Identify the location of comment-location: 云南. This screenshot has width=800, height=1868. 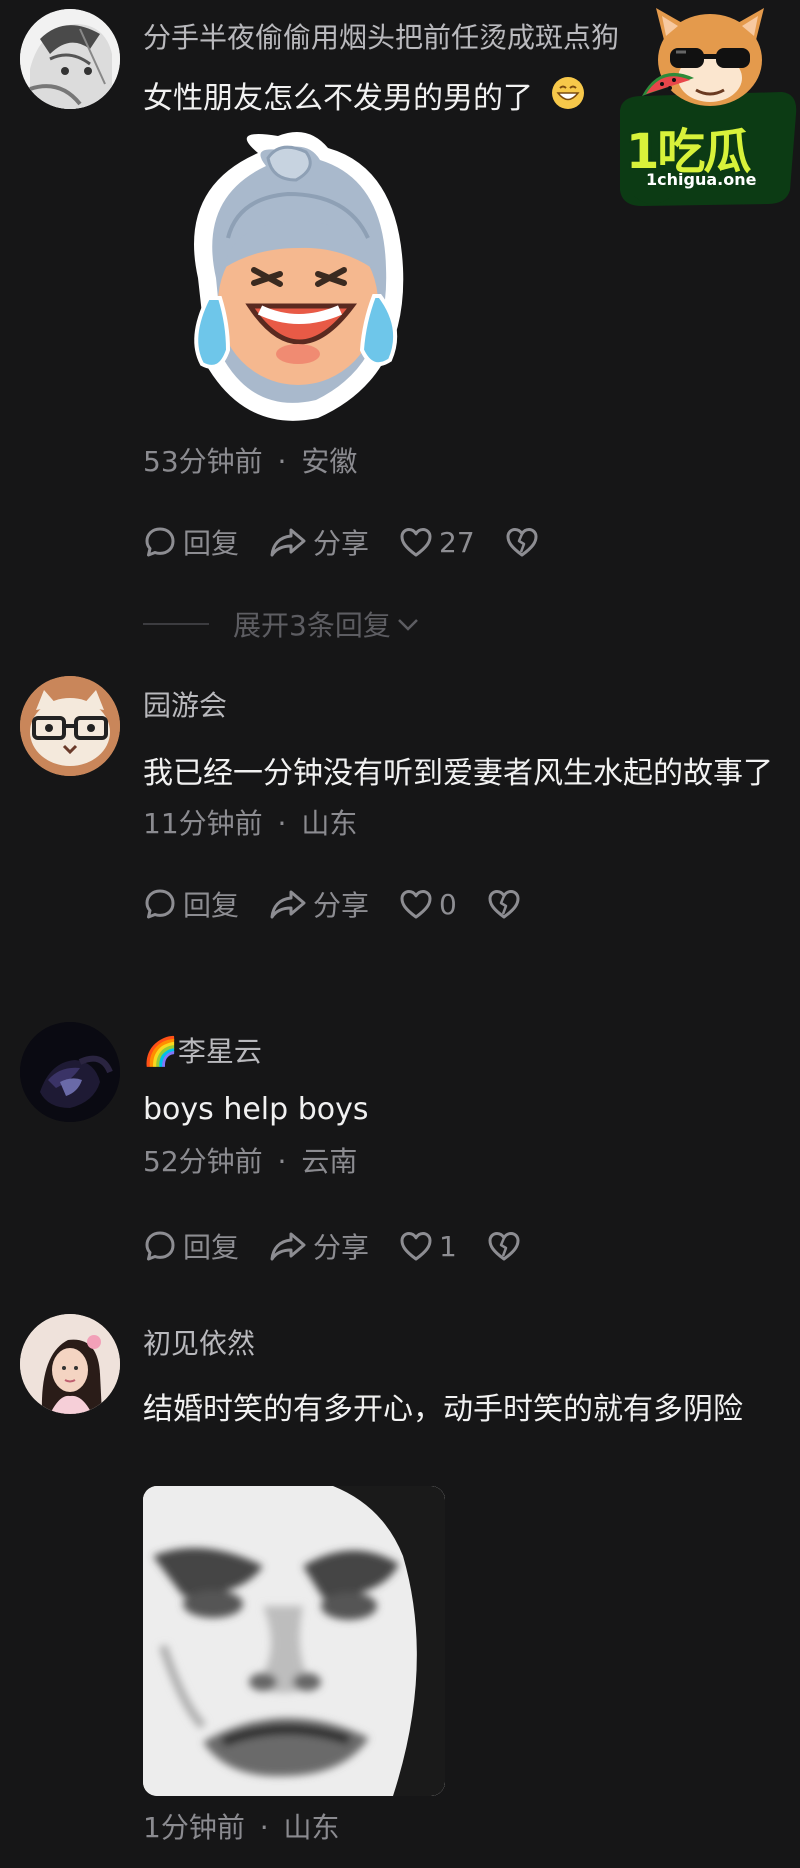
(329, 1161).